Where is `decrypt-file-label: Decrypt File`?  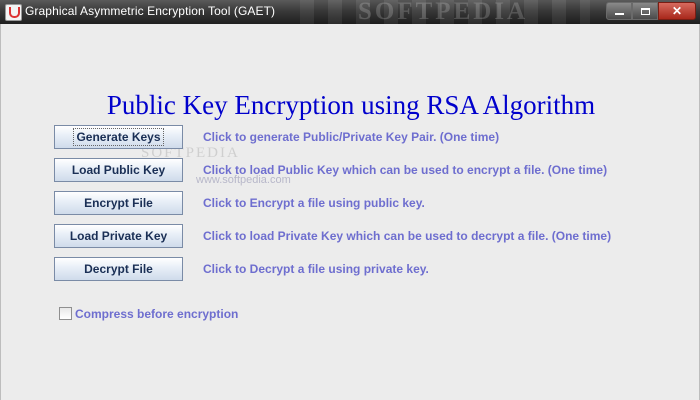
decrypt-file-label: Decrypt File is located at coordinates (118, 269).